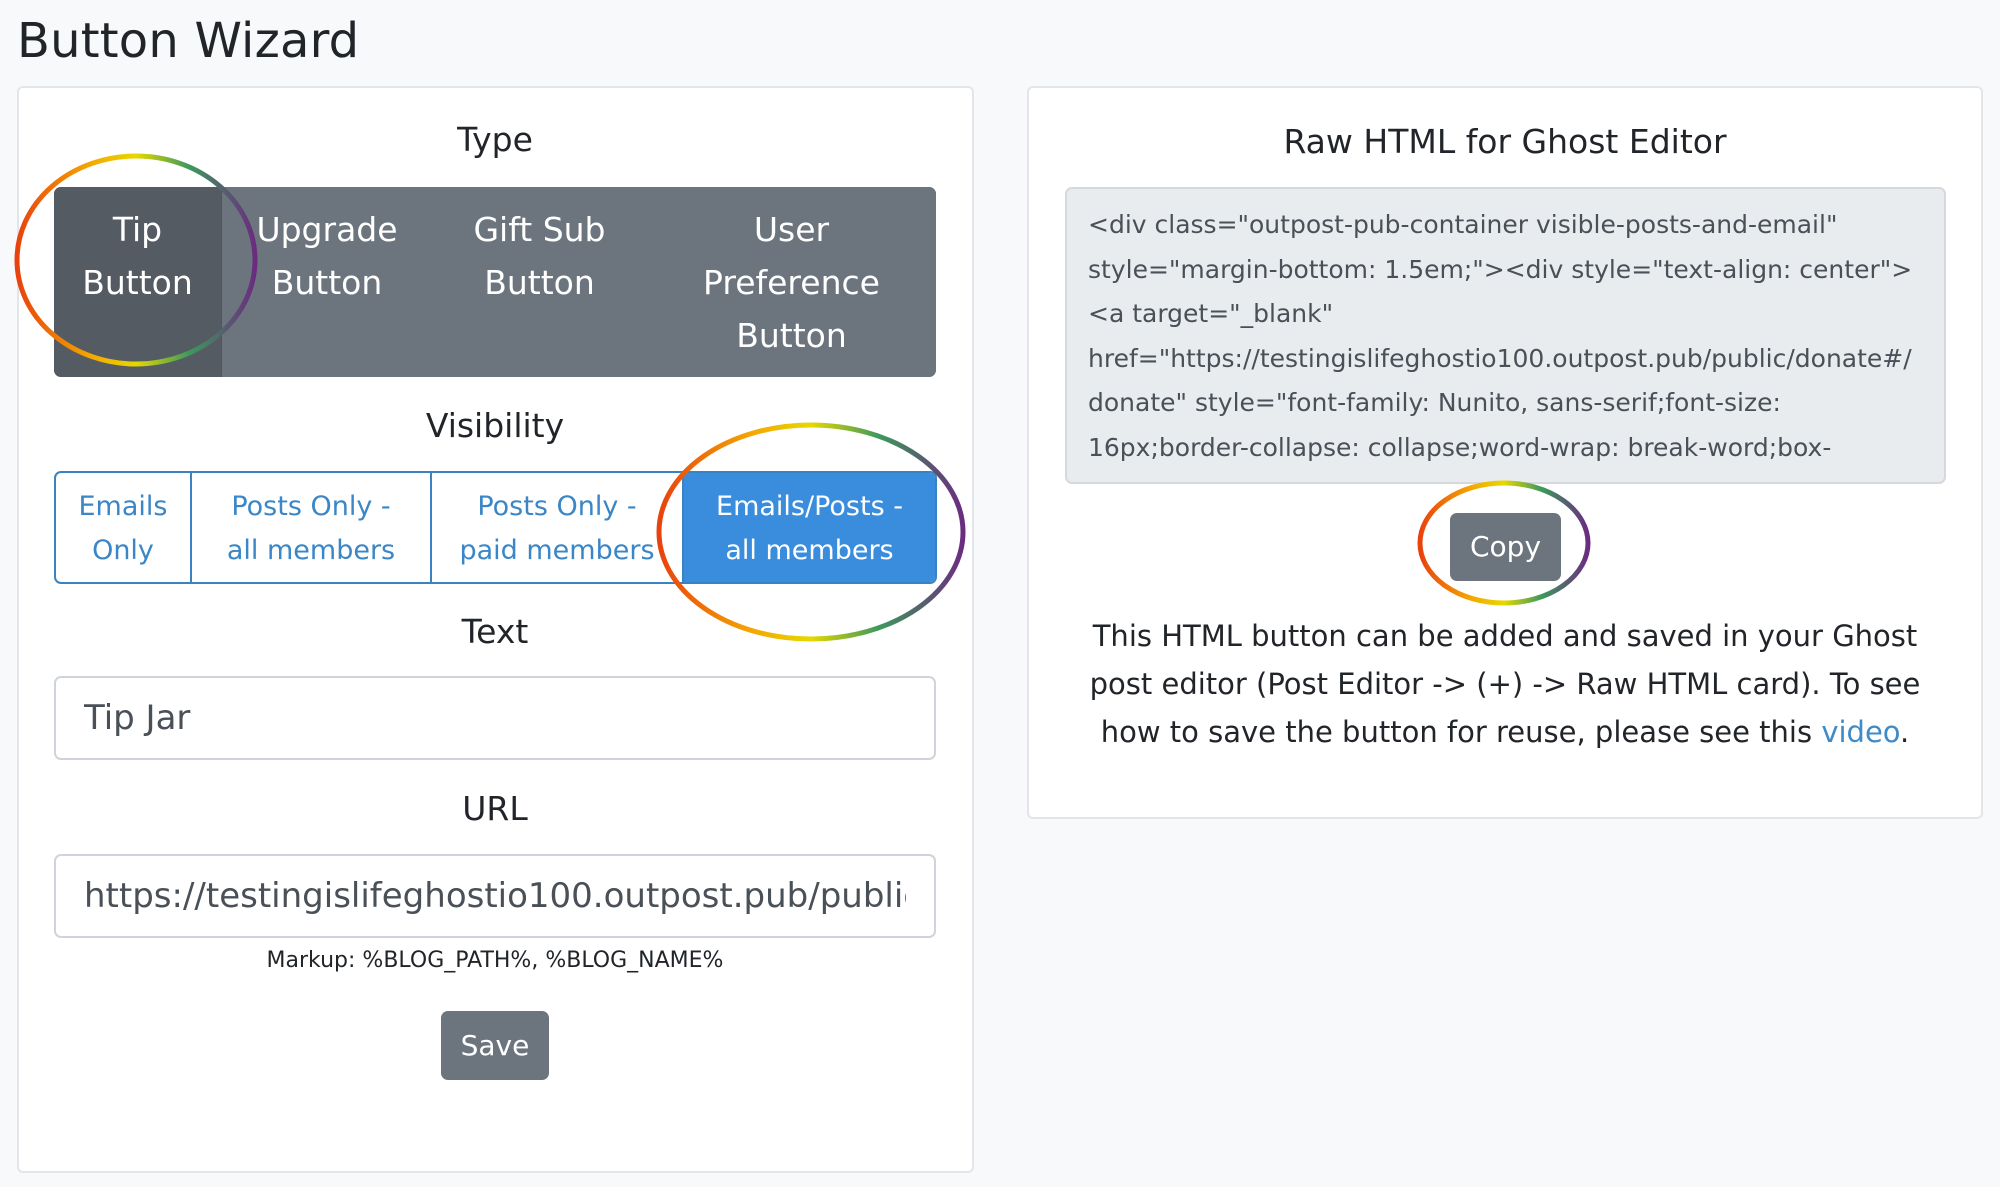 The image size is (2000, 1187). I want to click on type-label: Type, so click(495, 139).